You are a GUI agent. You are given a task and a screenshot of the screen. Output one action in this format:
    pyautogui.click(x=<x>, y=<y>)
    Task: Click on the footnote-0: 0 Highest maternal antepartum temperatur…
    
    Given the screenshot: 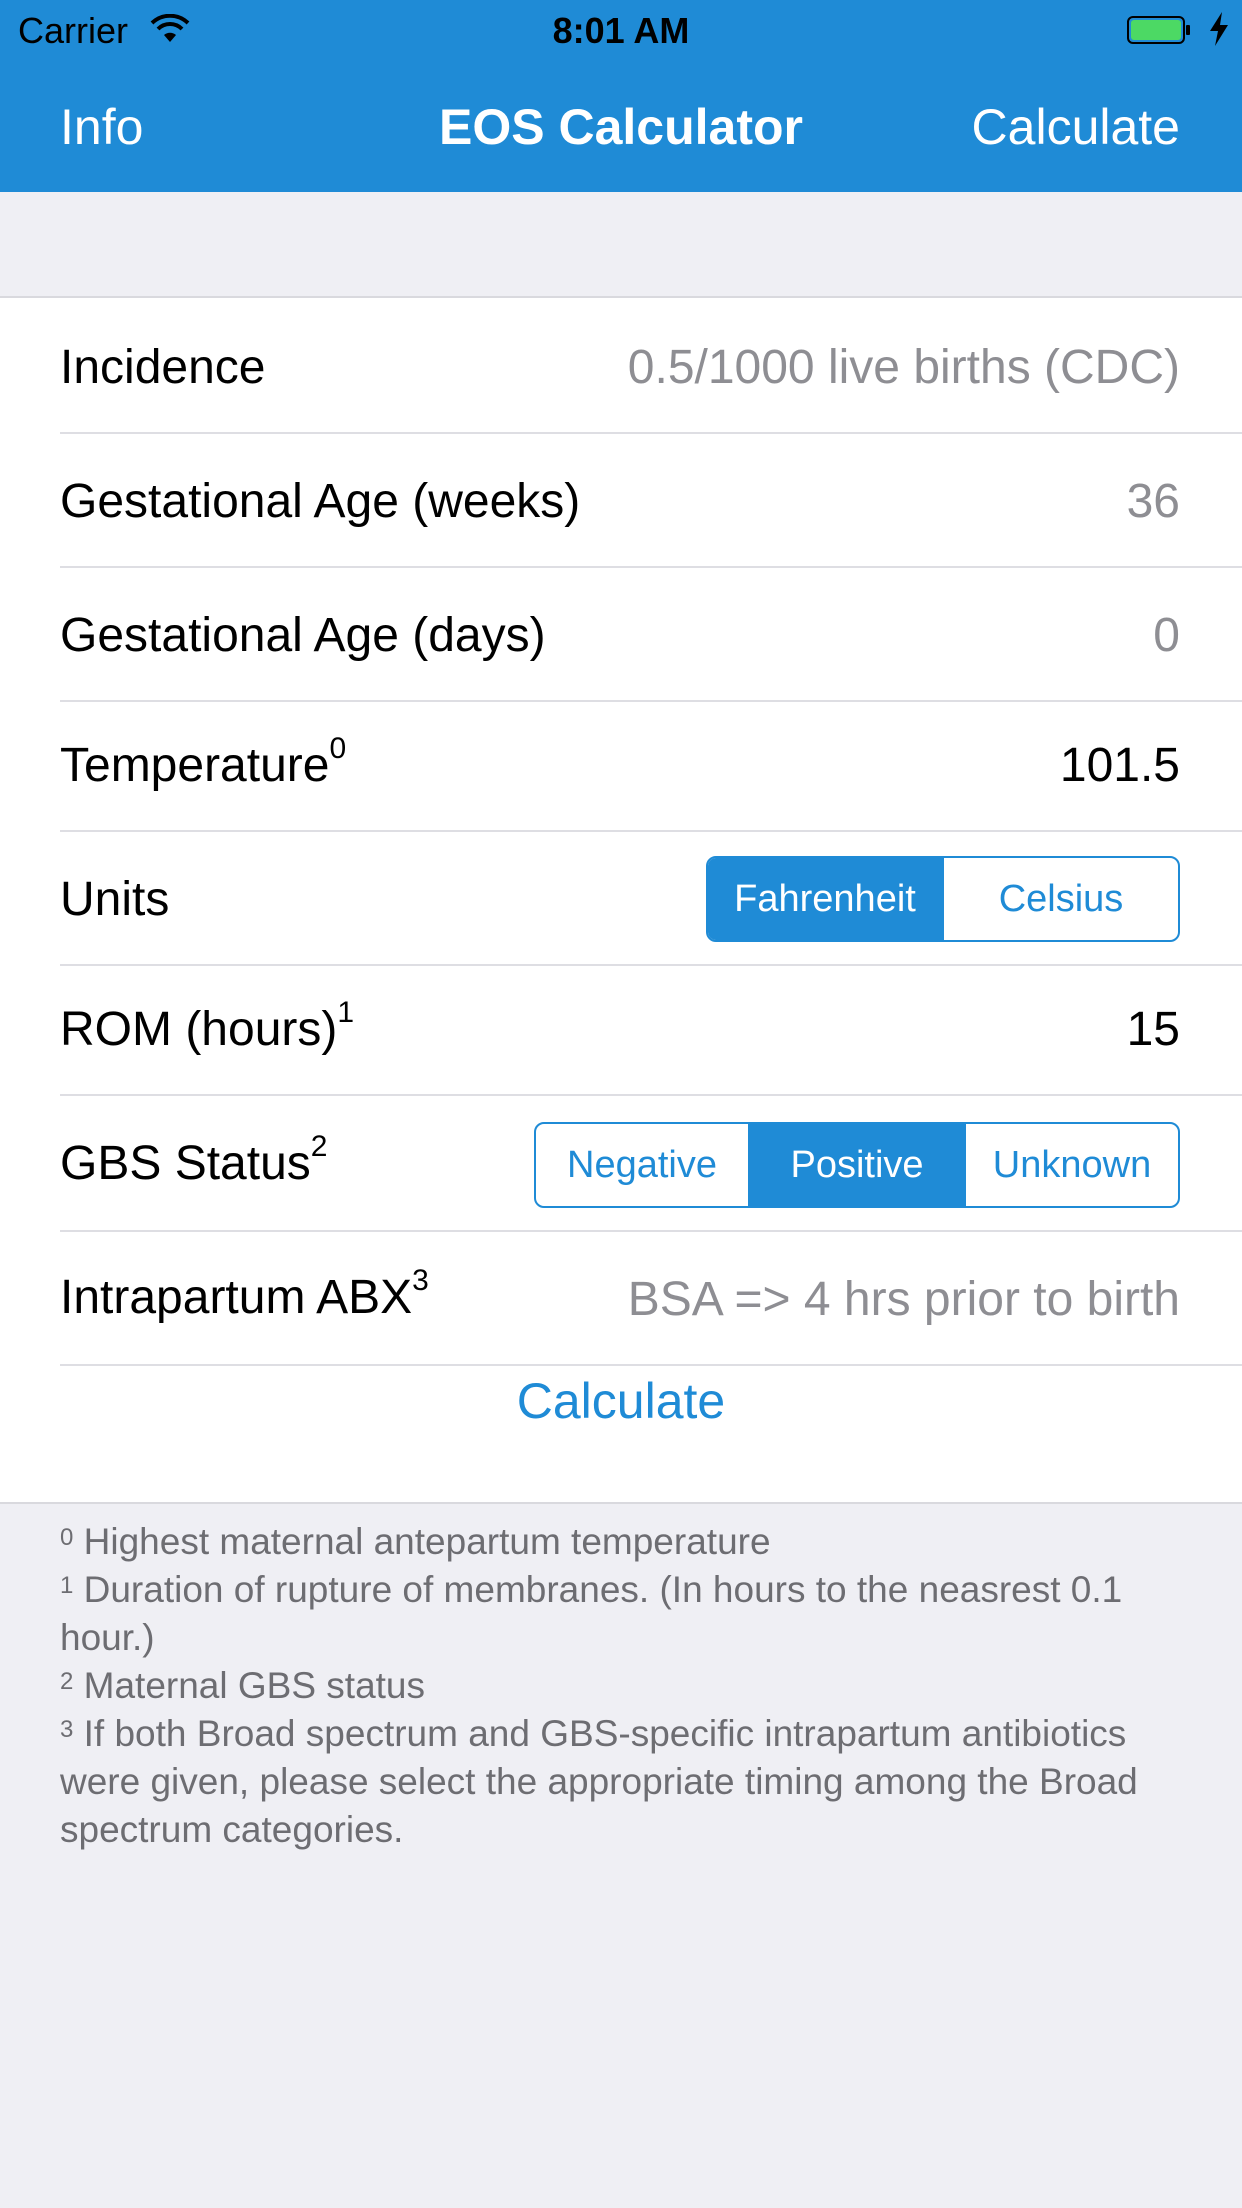 What is the action you would take?
    pyautogui.click(x=625, y=1542)
    